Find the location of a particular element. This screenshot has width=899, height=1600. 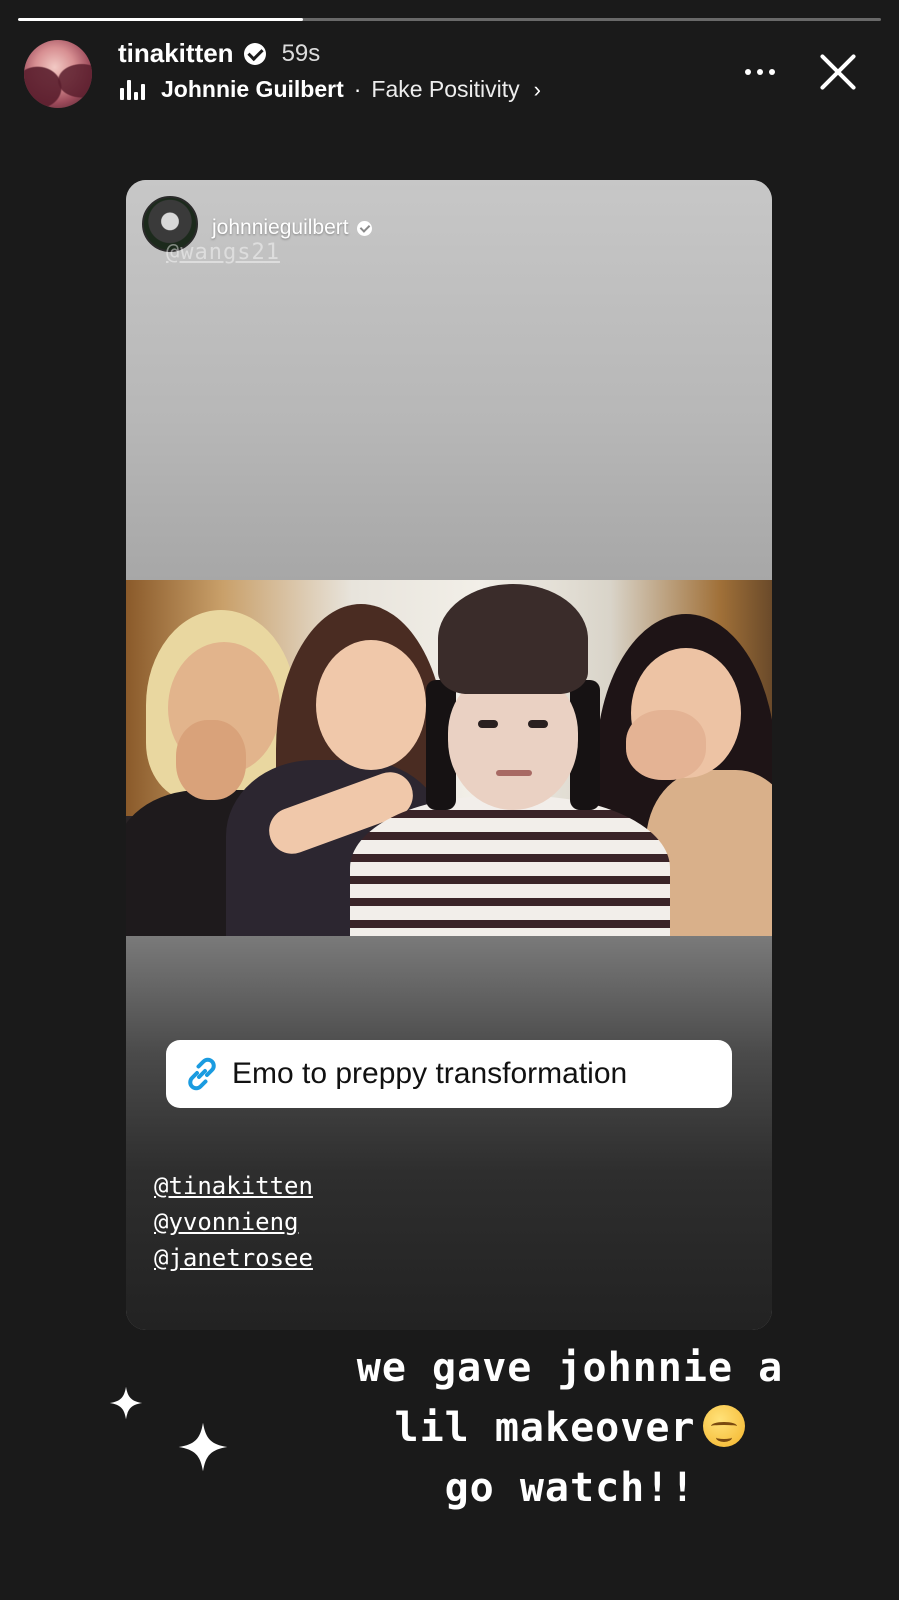

shared-post-username: johnnieguilbert is located at coordinates (280, 228).